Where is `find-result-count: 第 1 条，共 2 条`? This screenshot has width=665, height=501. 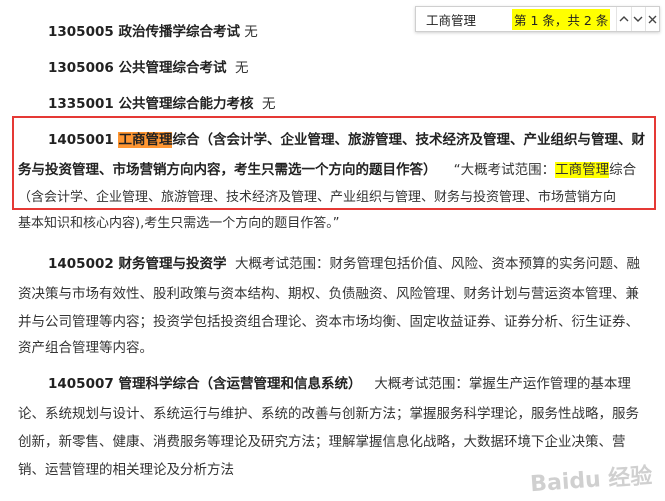
find-result-count: 第 1 条，共 2 条 is located at coordinates (561, 19).